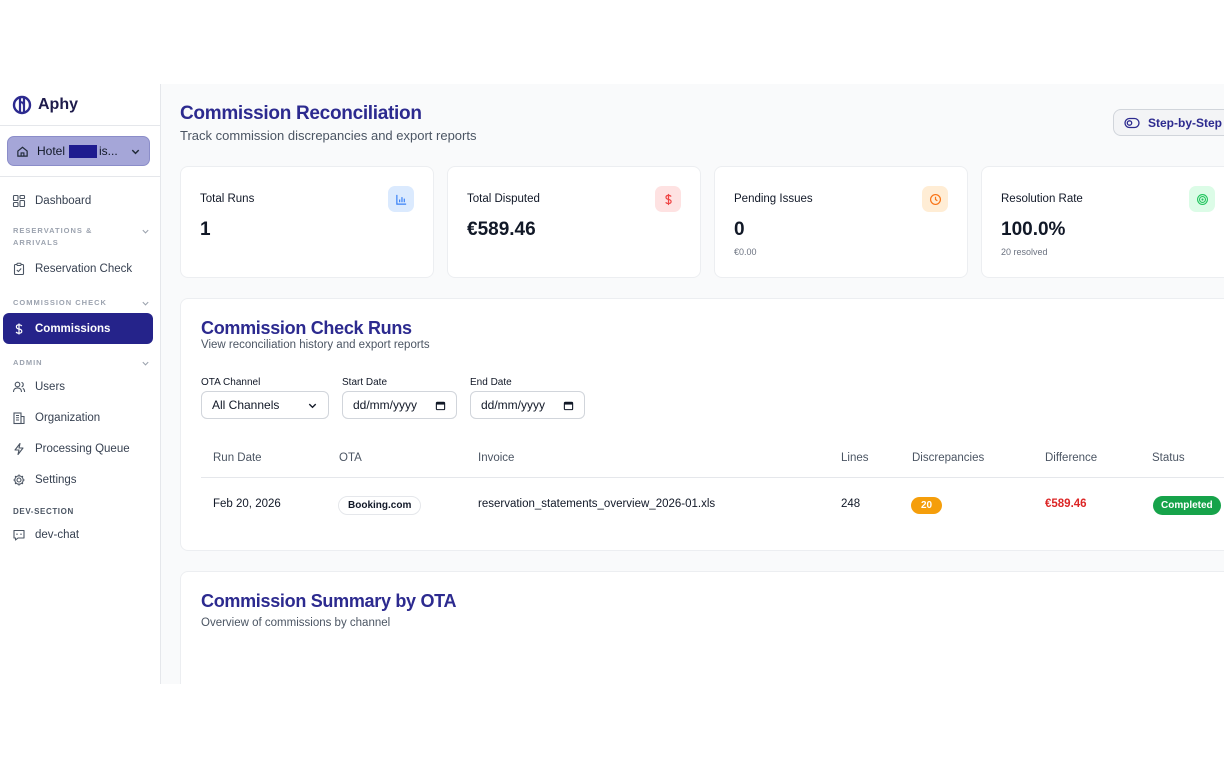  What do you see at coordinates (773, 199) in the screenshot?
I see `stat-label: Pending Issues` at bounding box center [773, 199].